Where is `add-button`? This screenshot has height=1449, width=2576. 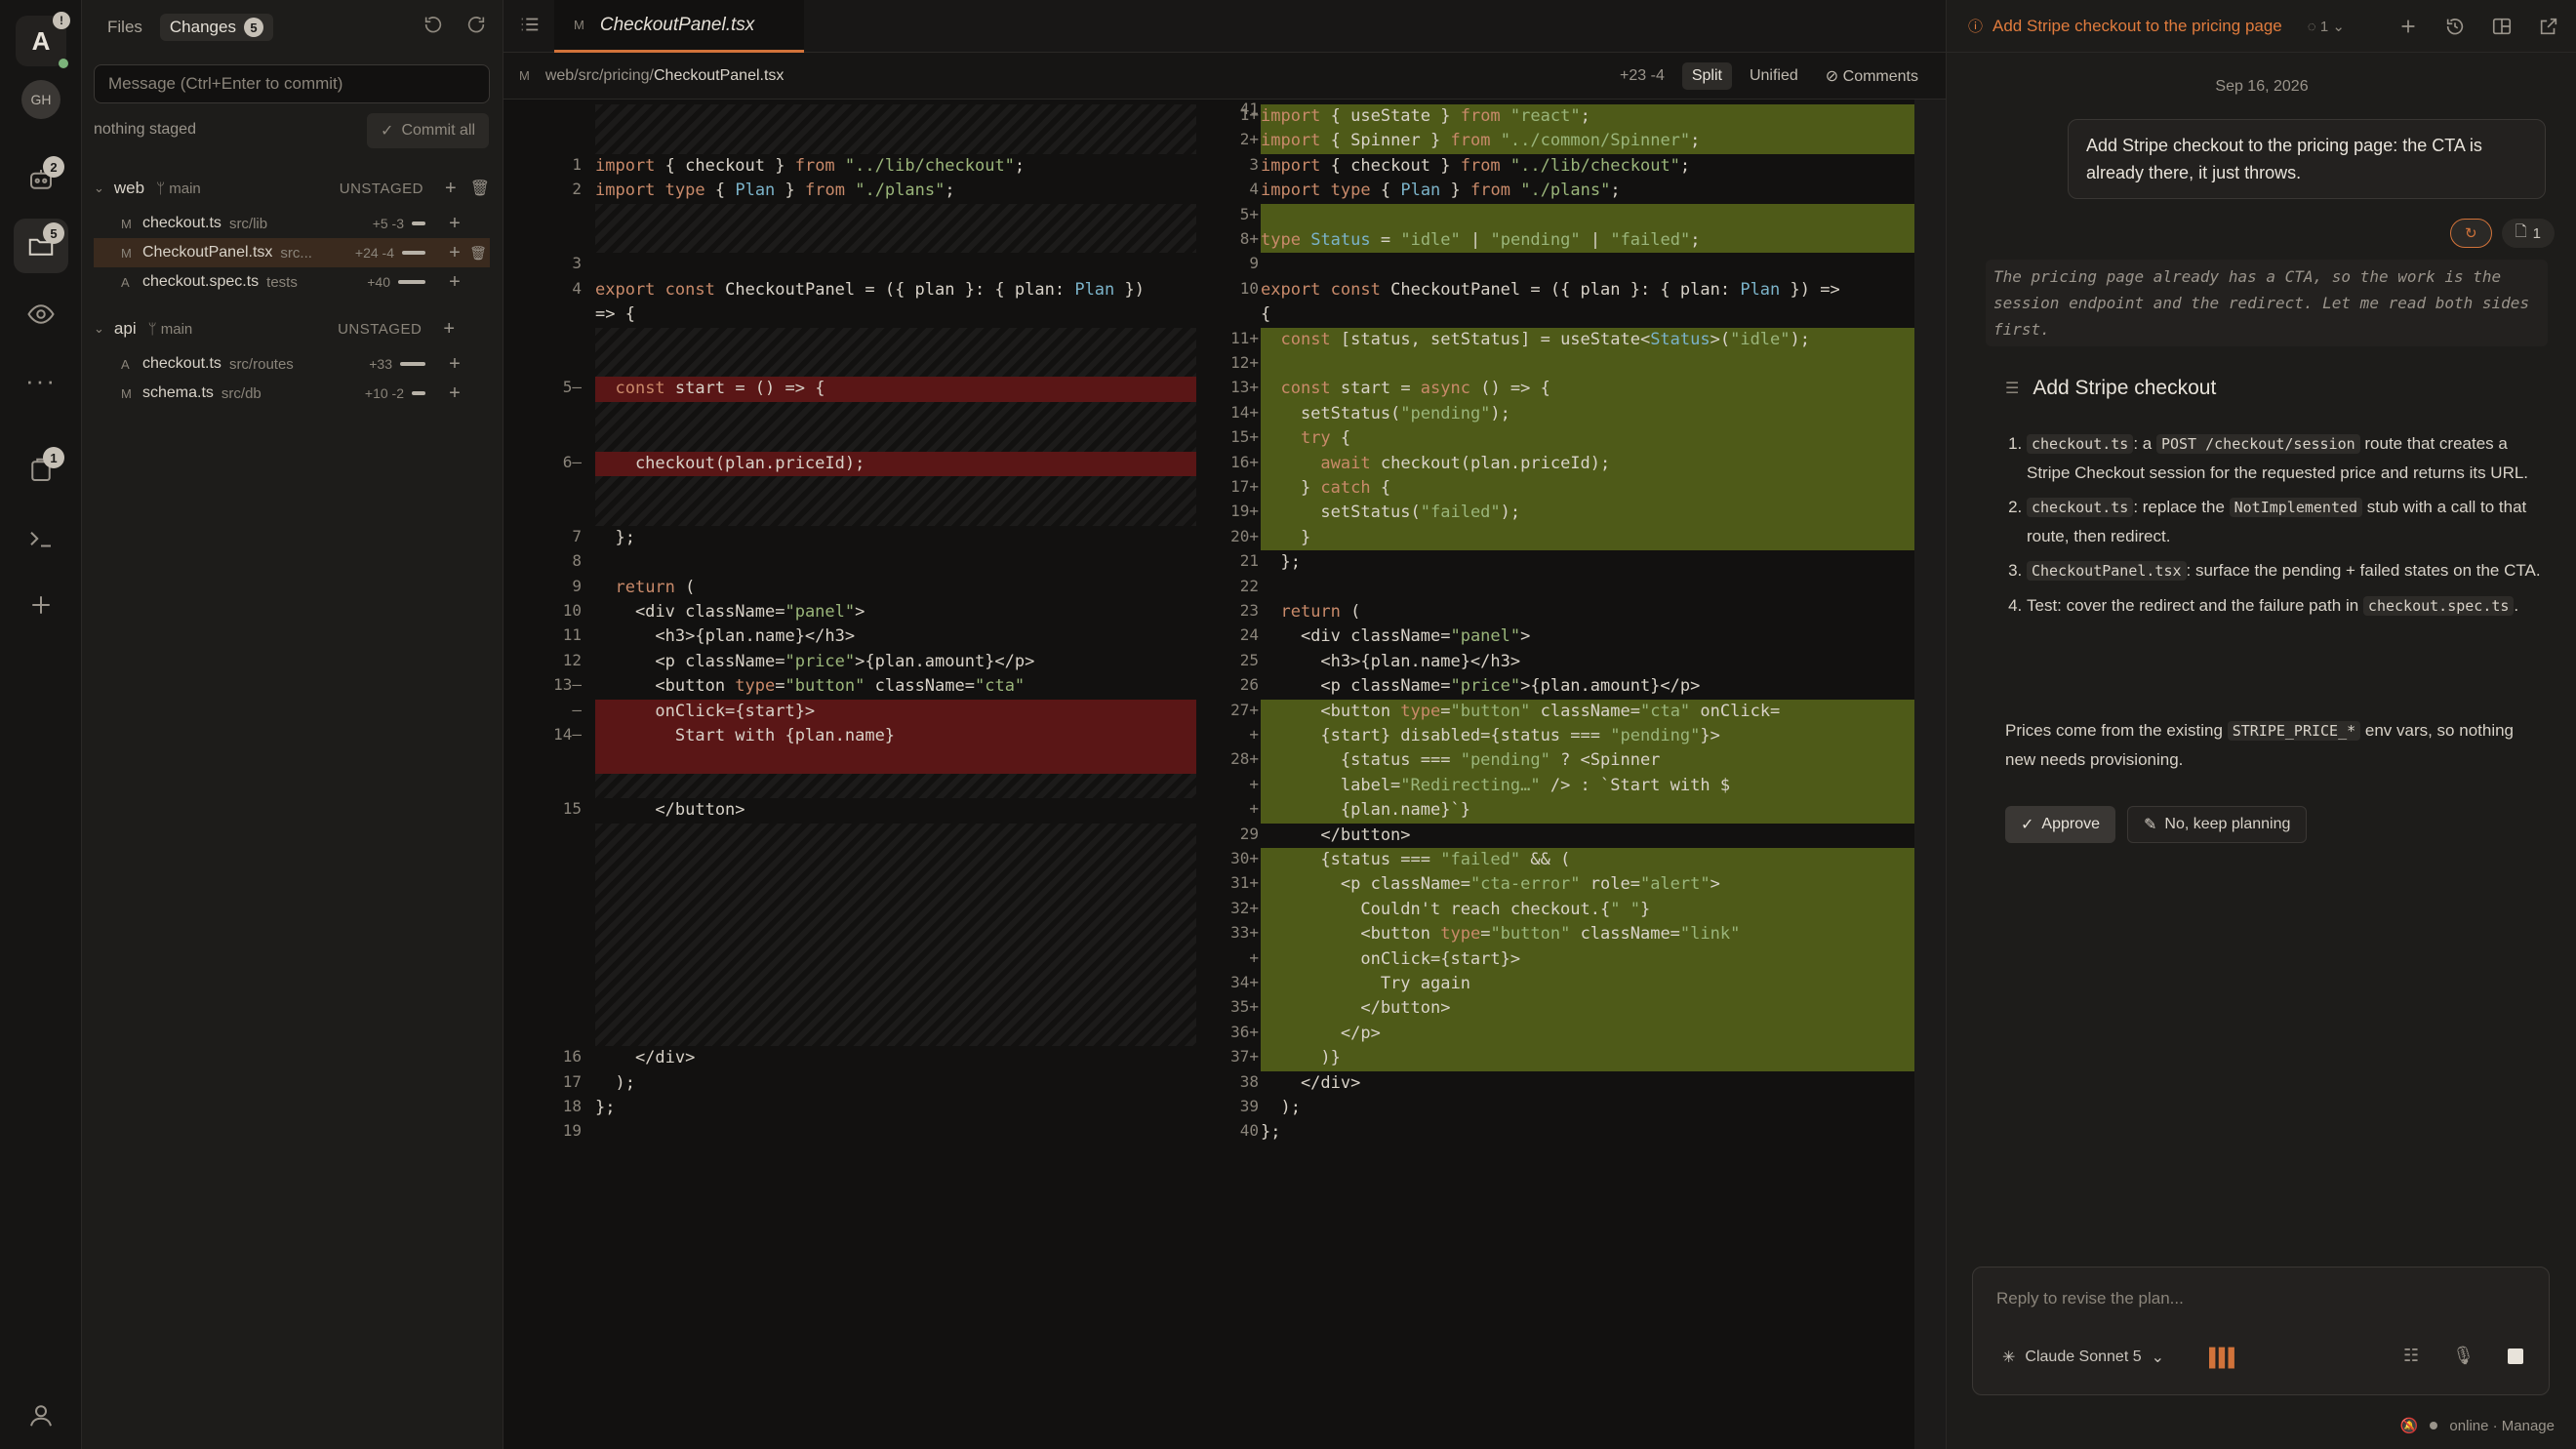 add-button is located at coordinates (41, 605).